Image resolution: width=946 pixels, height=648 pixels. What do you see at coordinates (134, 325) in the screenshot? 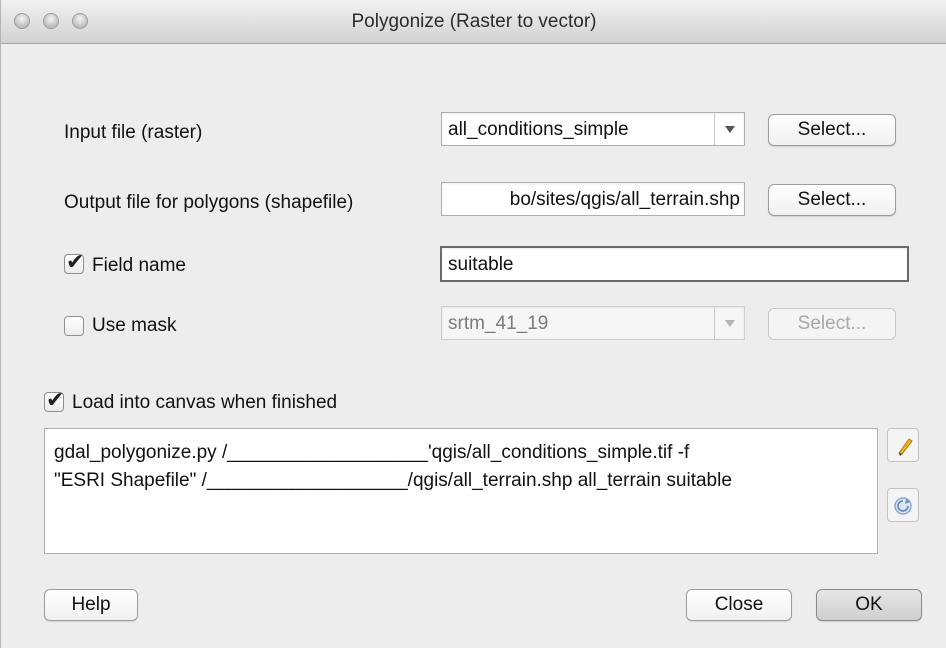
I see `use-mask-label: Use mask` at bounding box center [134, 325].